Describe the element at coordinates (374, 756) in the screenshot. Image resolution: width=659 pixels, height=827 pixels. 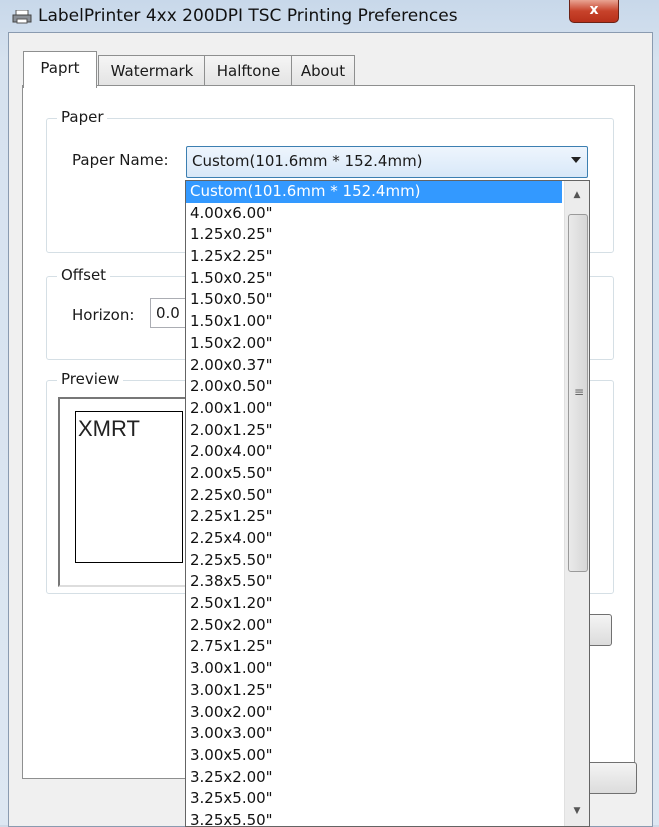
I see `dropdown-item: 3.00x5.00"` at that location.